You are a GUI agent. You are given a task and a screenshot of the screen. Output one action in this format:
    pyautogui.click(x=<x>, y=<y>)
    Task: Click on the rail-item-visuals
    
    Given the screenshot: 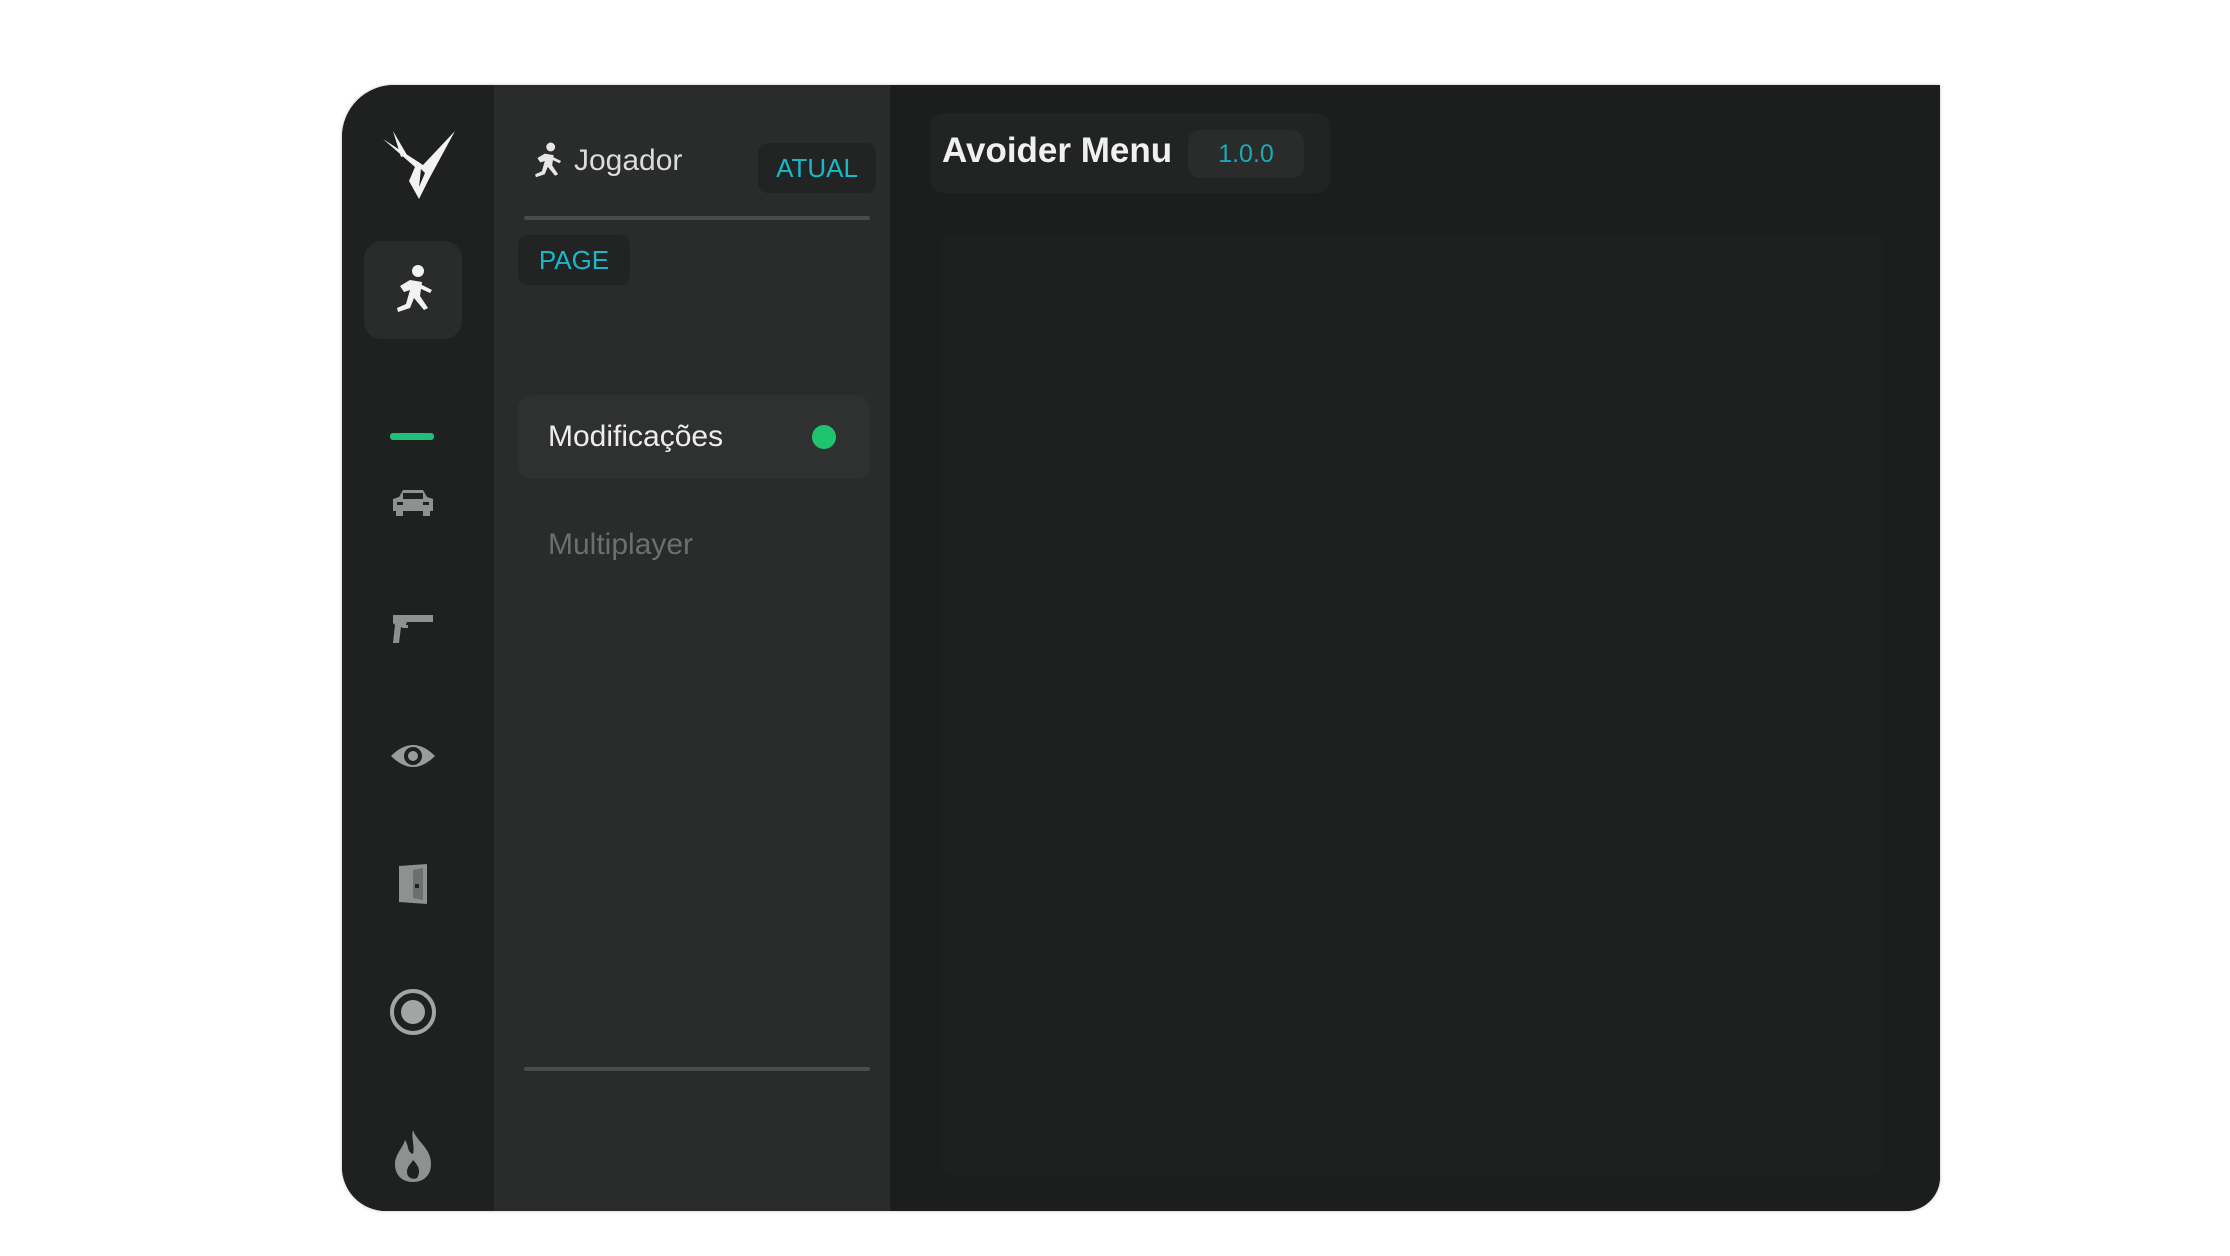 What is the action you would take?
    pyautogui.click(x=413, y=756)
    